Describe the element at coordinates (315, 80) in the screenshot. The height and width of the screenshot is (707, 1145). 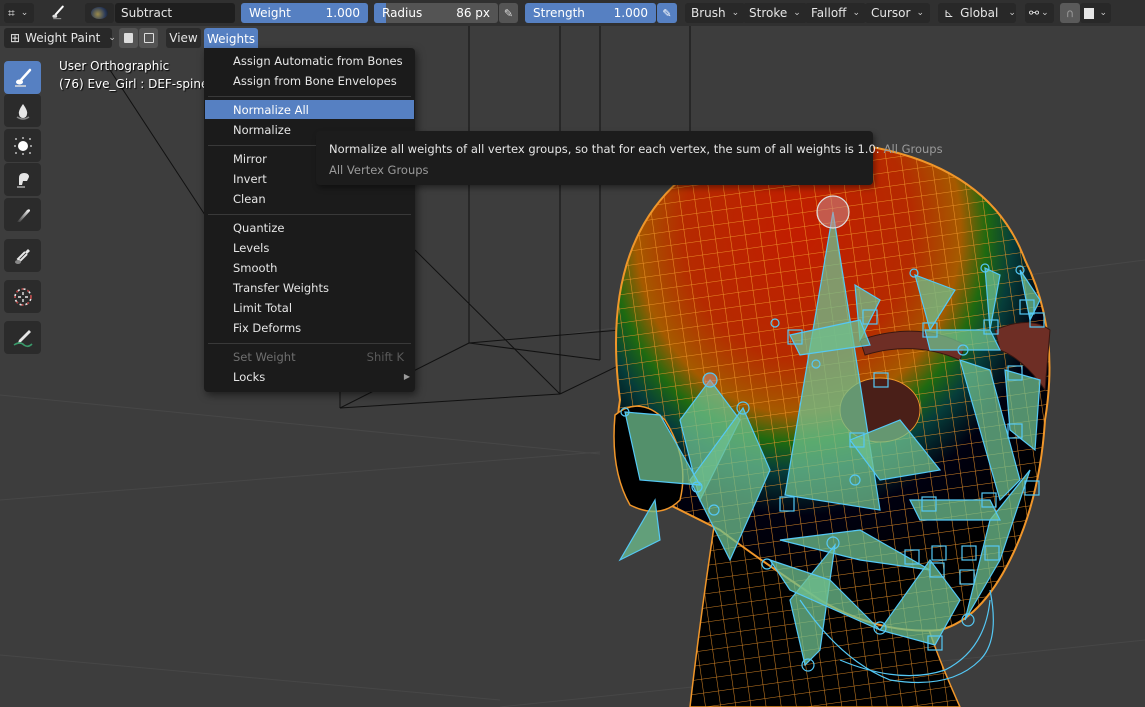
I see `menu-item-label: Assign from Bone Envelopes` at that location.